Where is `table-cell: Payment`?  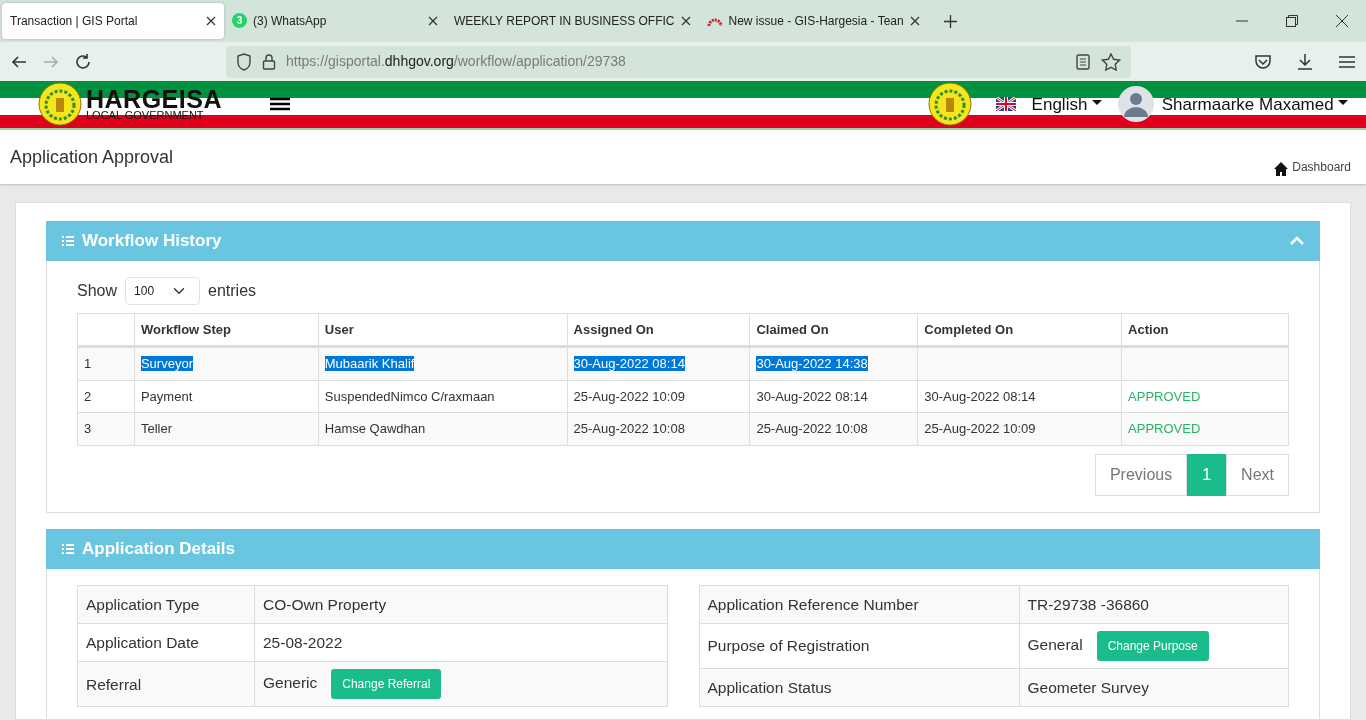 table-cell: Payment is located at coordinates (166, 396).